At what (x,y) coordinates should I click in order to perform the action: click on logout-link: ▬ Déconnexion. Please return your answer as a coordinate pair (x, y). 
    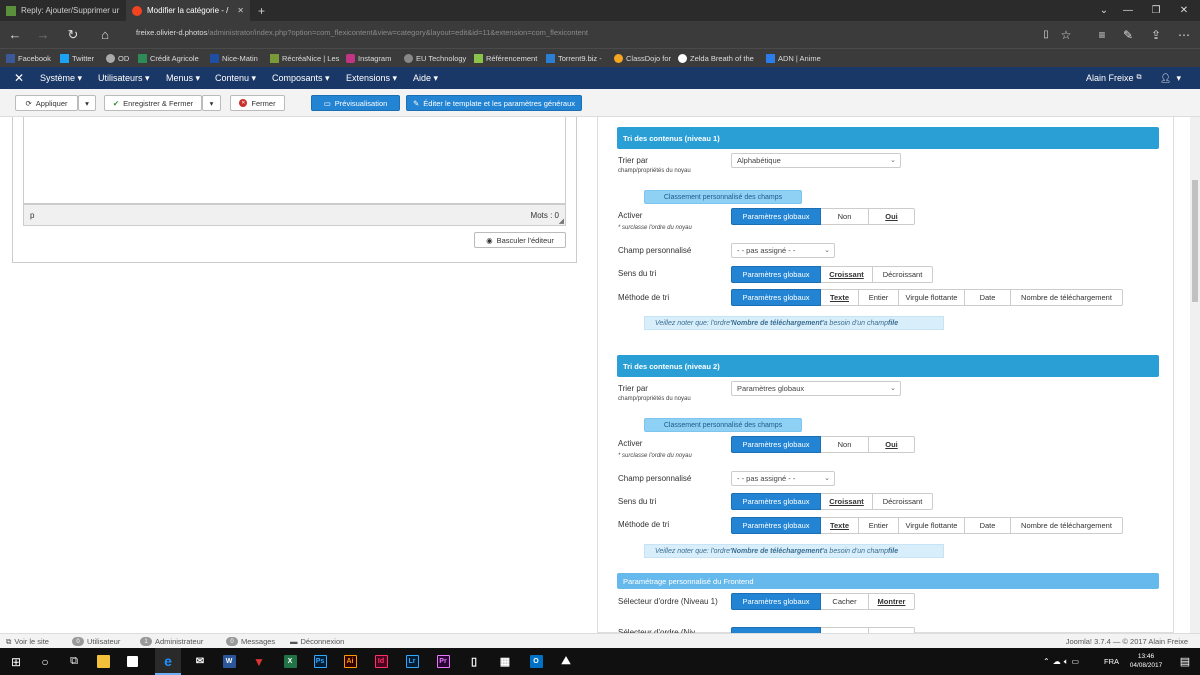
    Looking at the image, I should click on (317, 641).